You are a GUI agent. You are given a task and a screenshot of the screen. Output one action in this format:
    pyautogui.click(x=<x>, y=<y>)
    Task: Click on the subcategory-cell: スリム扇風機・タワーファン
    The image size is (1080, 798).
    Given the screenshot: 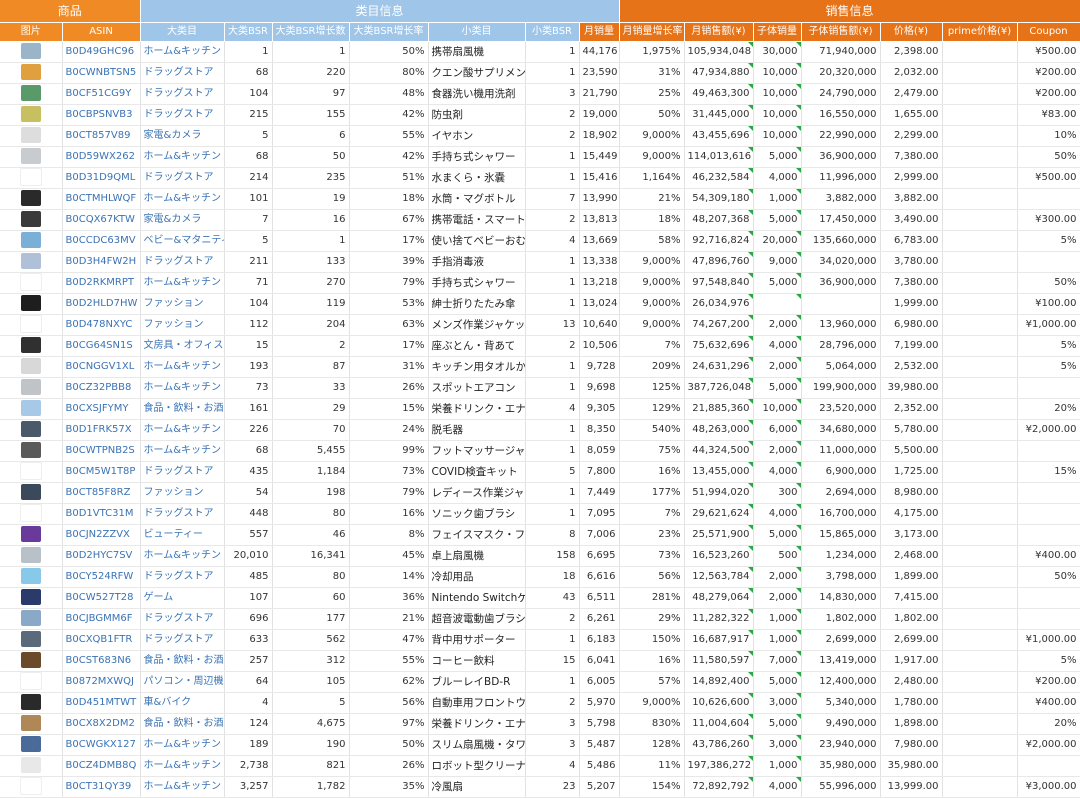 What is the action you would take?
    pyautogui.click(x=477, y=745)
    